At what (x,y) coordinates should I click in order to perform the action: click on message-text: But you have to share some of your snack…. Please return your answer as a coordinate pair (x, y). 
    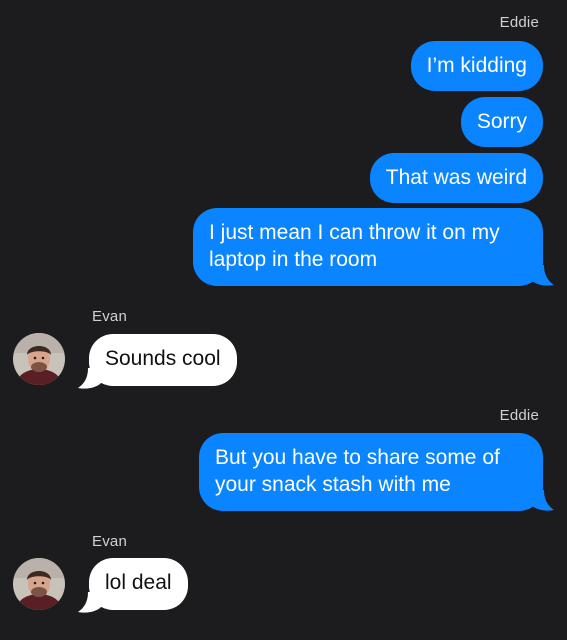
    Looking at the image, I should click on (357, 471).